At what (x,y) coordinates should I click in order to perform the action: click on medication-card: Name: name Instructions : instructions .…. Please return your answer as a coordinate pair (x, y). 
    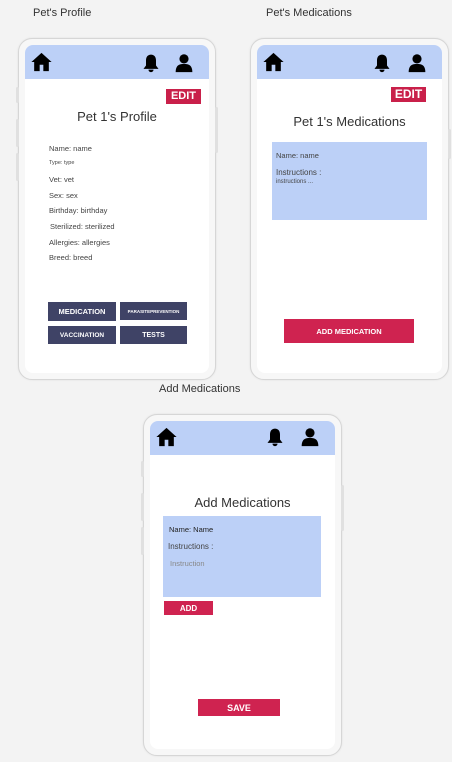
    Looking at the image, I should click on (349, 181).